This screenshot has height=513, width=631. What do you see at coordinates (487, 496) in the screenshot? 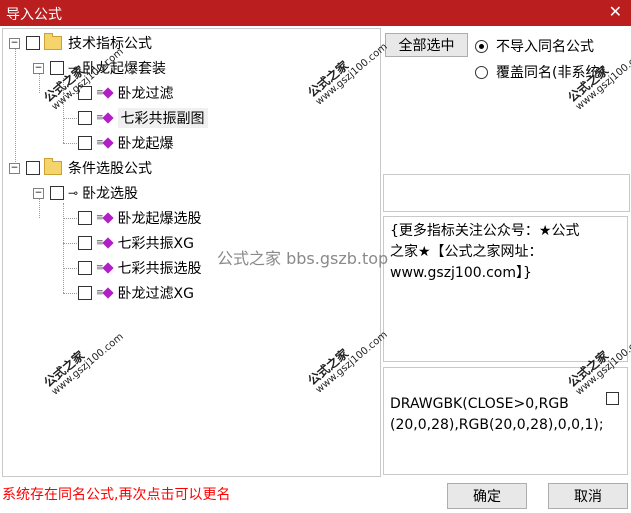
I see `ok-button: 确定` at bounding box center [487, 496].